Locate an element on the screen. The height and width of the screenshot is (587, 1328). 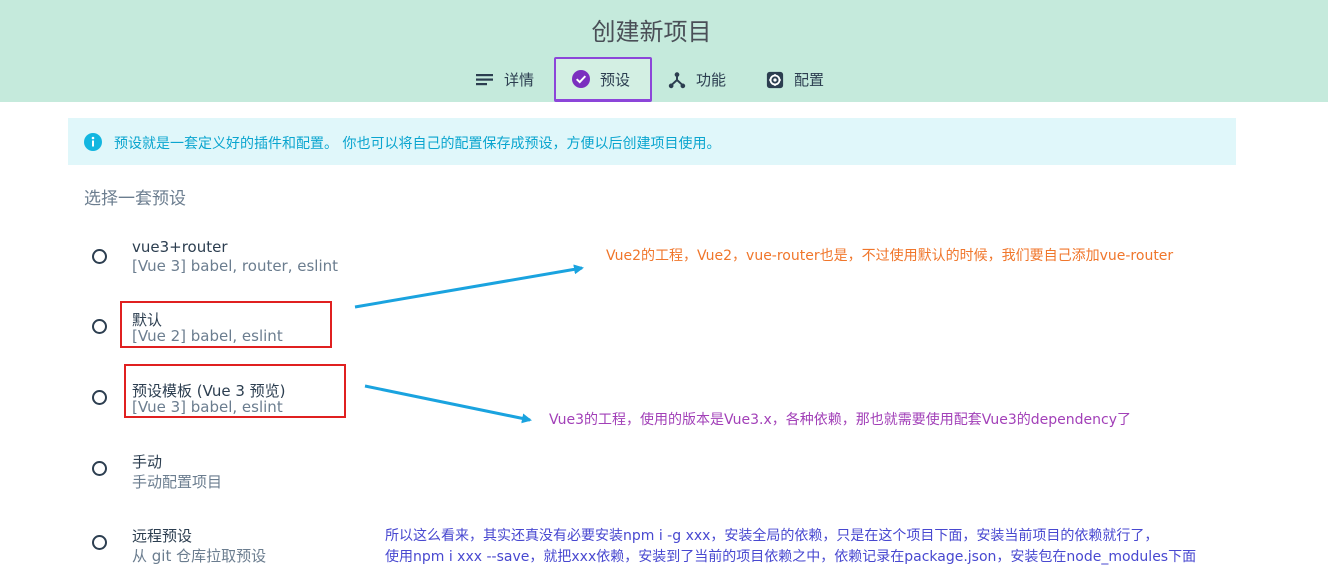
arrow-to-vue2-note is located at coordinates (469, 286).